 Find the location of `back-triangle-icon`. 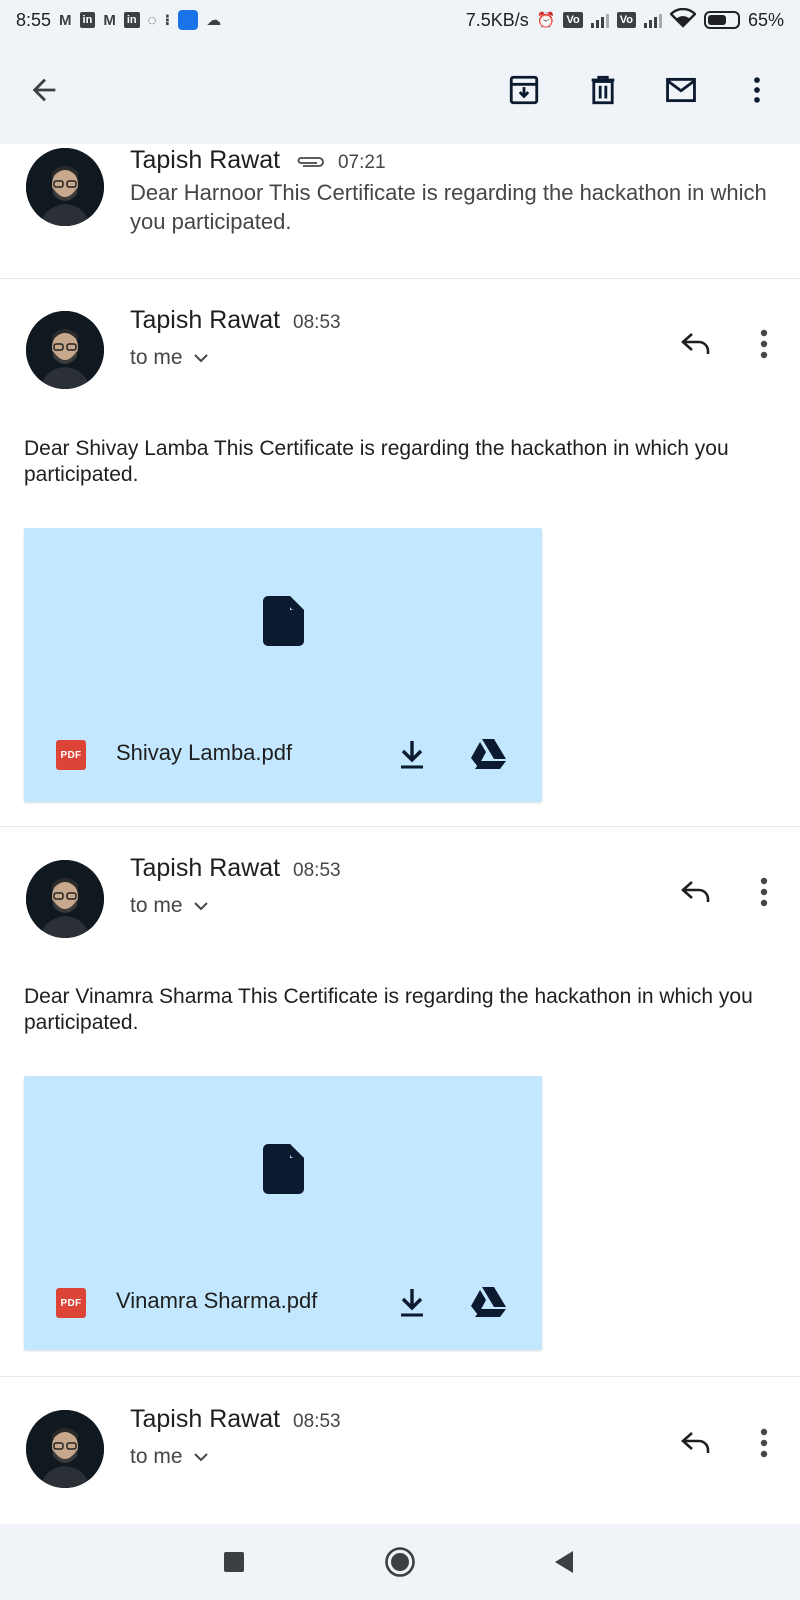

back-triangle-icon is located at coordinates (564, 1562).